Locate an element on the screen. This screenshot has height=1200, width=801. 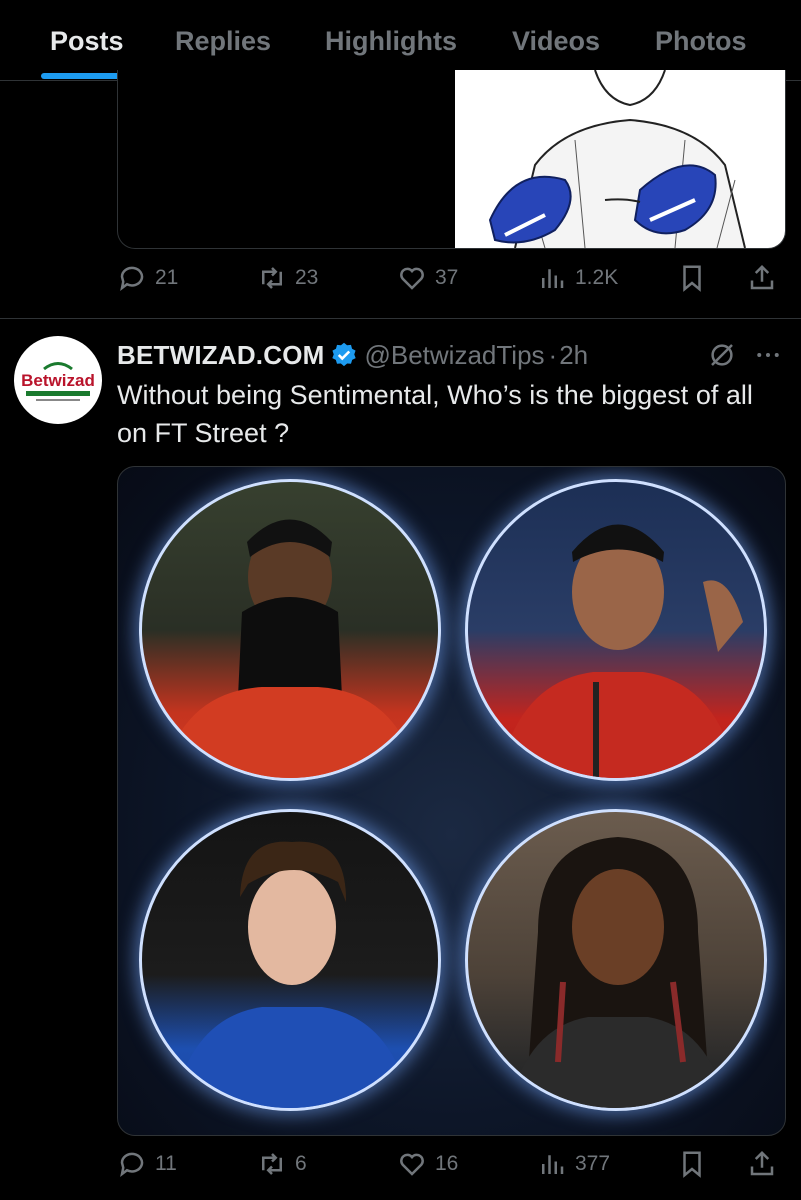
betwizad-logo: Betwizad is located at coordinates (58, 380).